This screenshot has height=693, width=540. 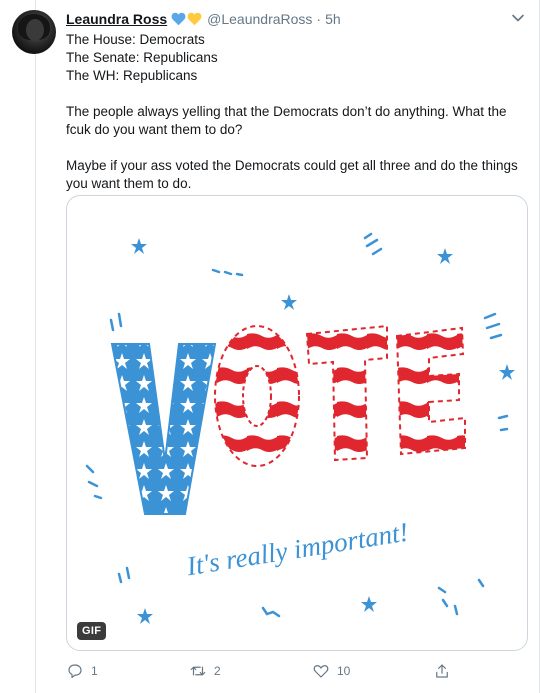 What do you see at coordinates (135, 39) in the screenshot?
I see `tweet-line: The House: Democrats` at bounding box center [135, 39].